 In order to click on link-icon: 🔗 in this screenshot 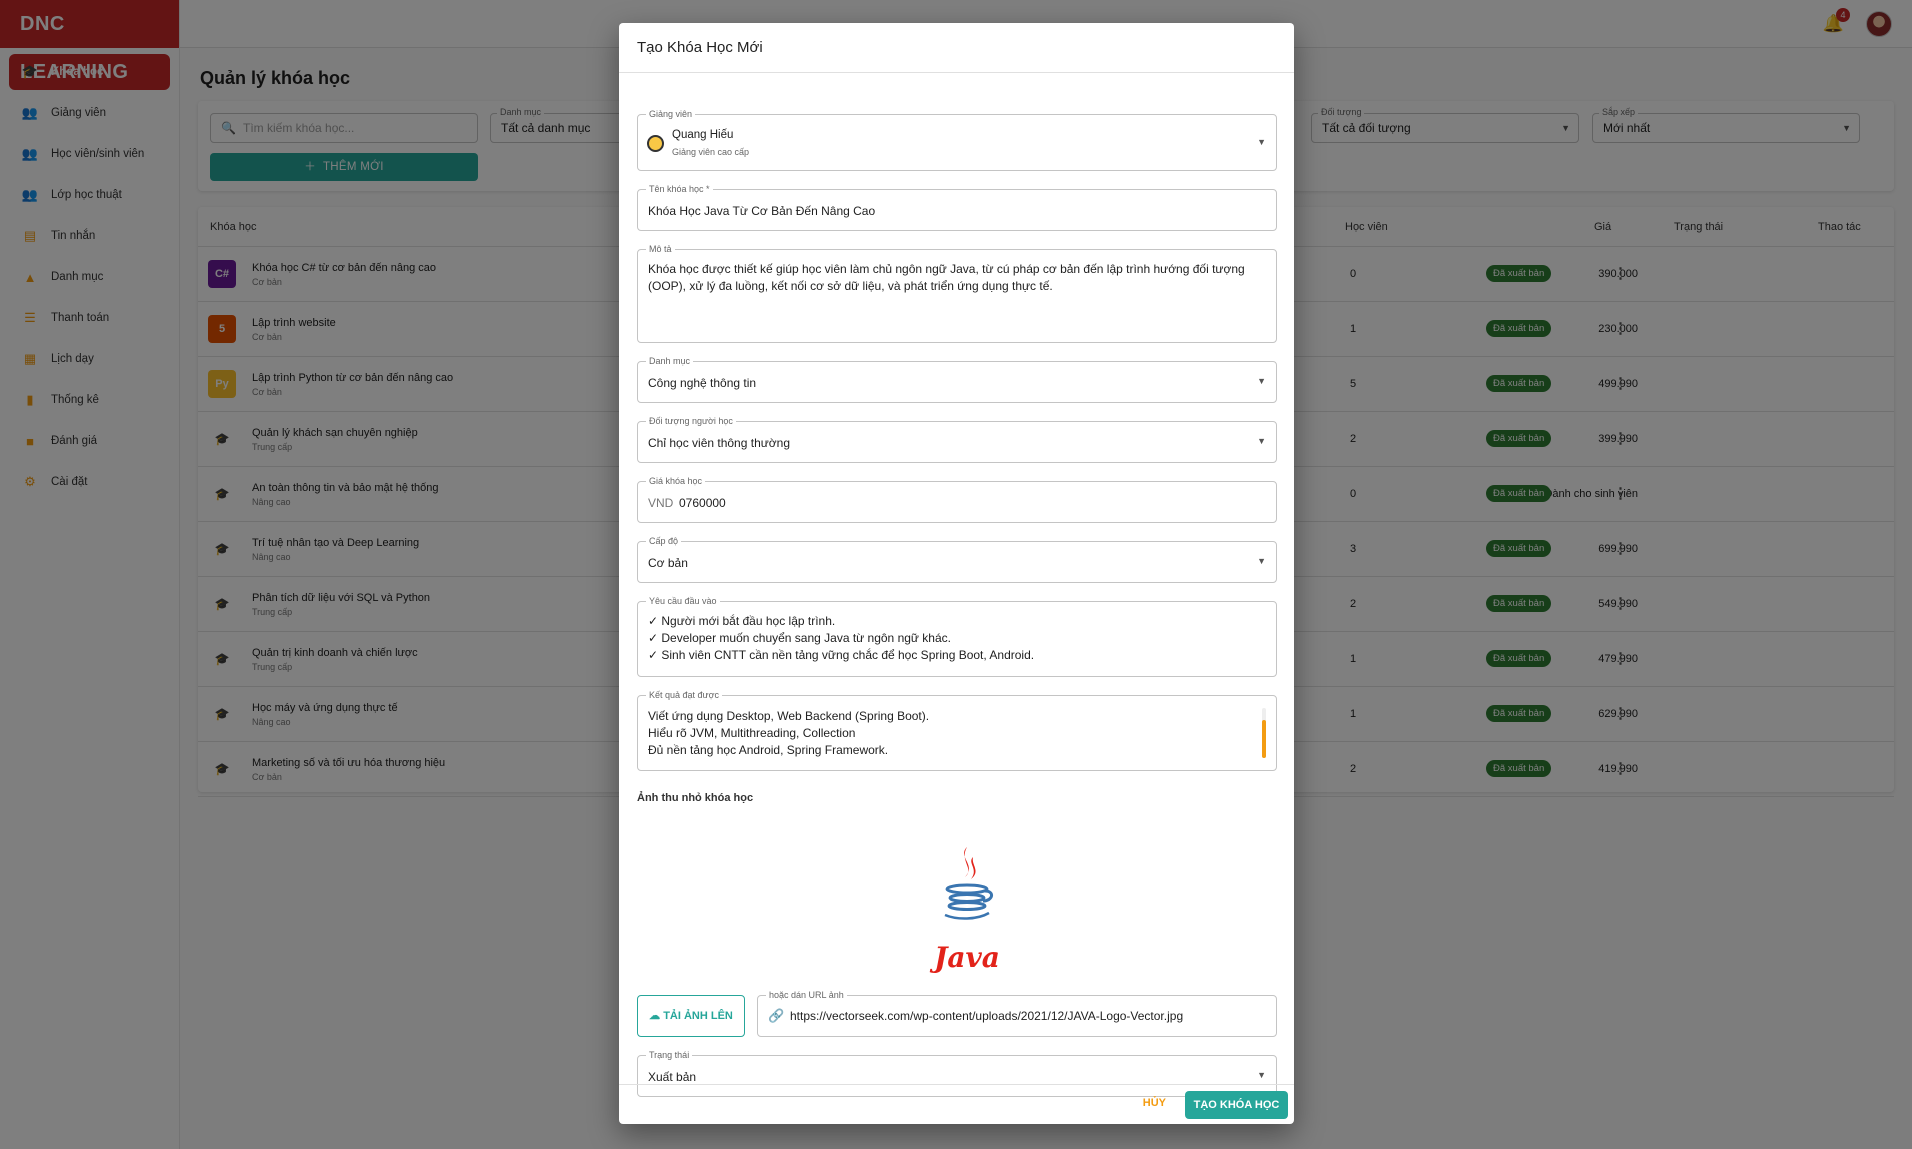, I will do `click(776, 1015)`.